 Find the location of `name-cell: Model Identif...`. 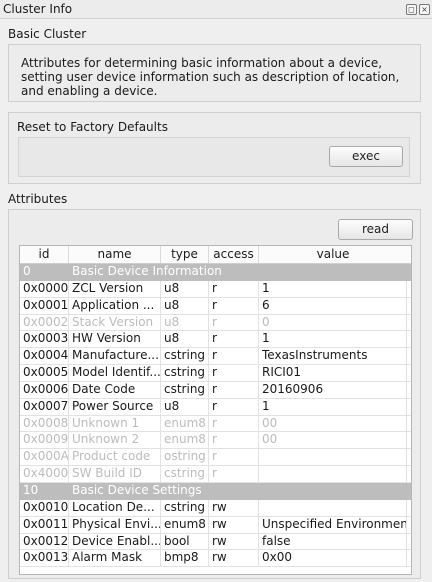

name-cell: Model Identif... is located at coordinates (115, 373).